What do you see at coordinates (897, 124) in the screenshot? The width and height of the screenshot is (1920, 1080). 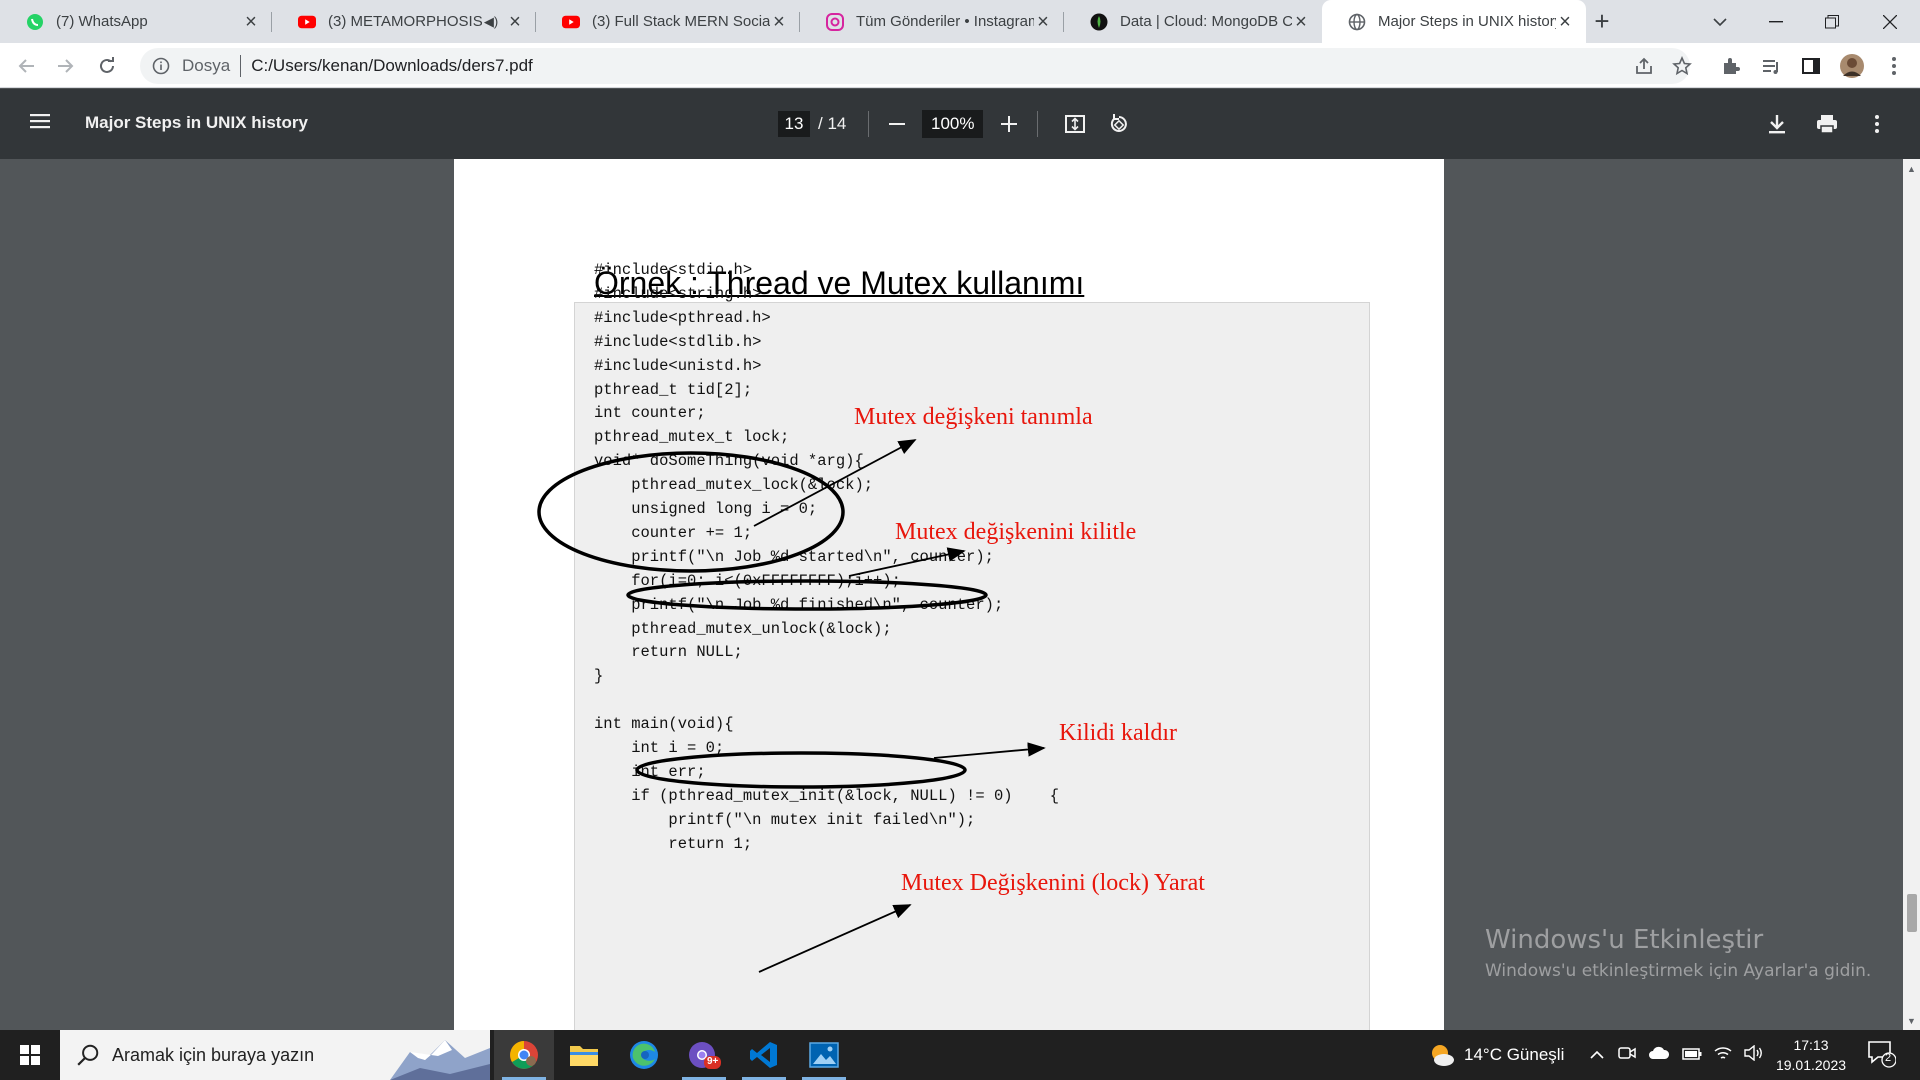 I see `zoom-out-icon` at bounding box center [897, 124].